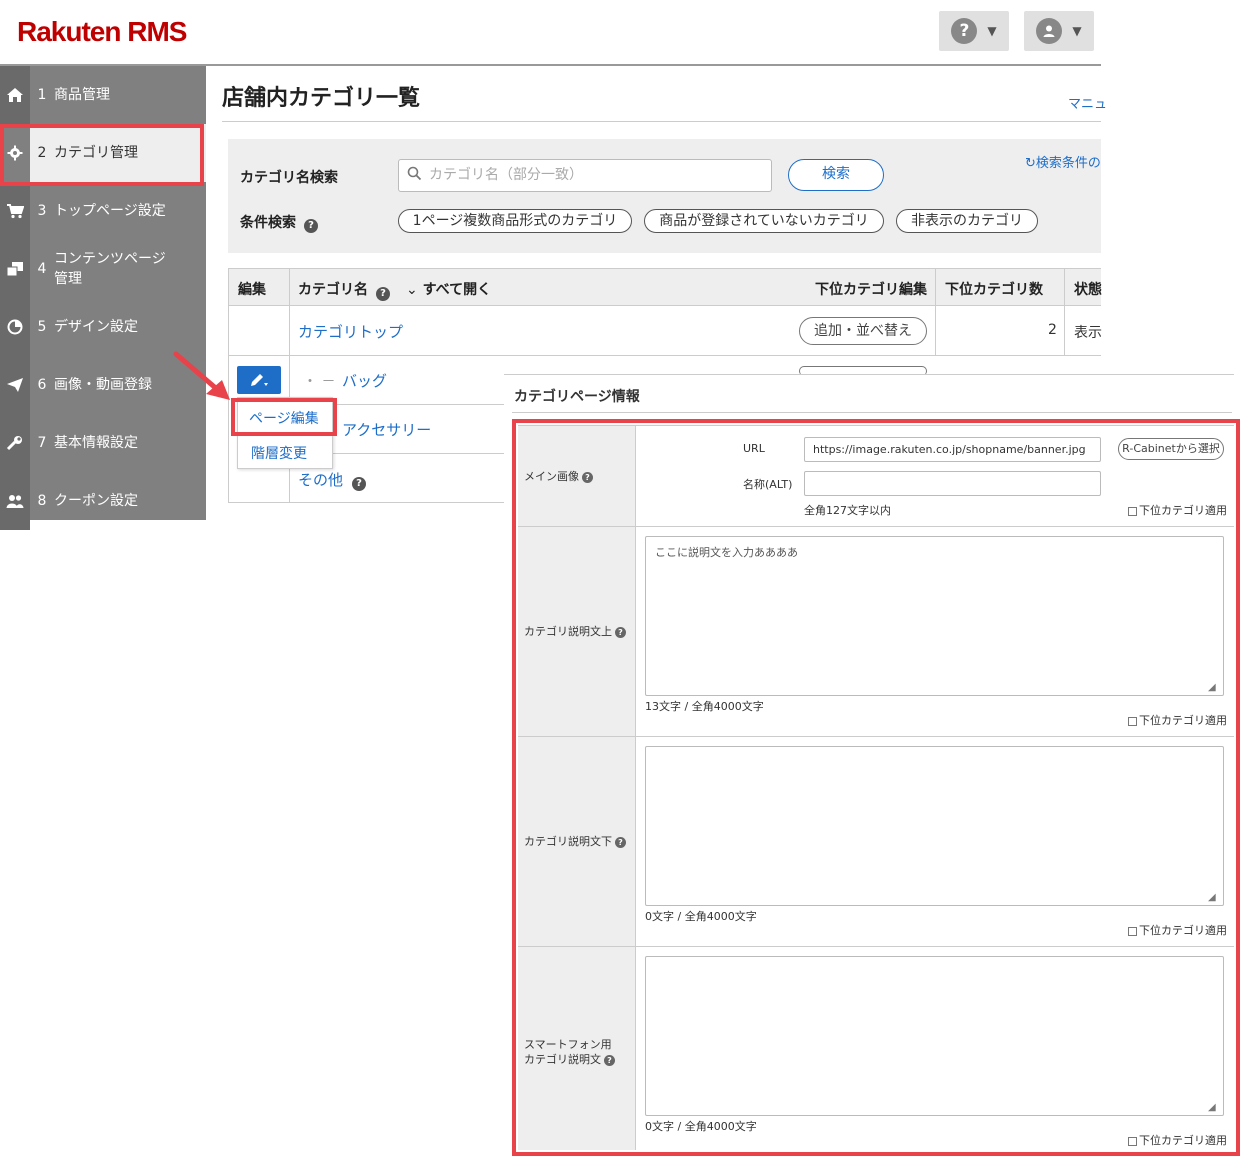 This screenshot has height=1169, width=1247. I want to click on home-icon, so click(15, 95).